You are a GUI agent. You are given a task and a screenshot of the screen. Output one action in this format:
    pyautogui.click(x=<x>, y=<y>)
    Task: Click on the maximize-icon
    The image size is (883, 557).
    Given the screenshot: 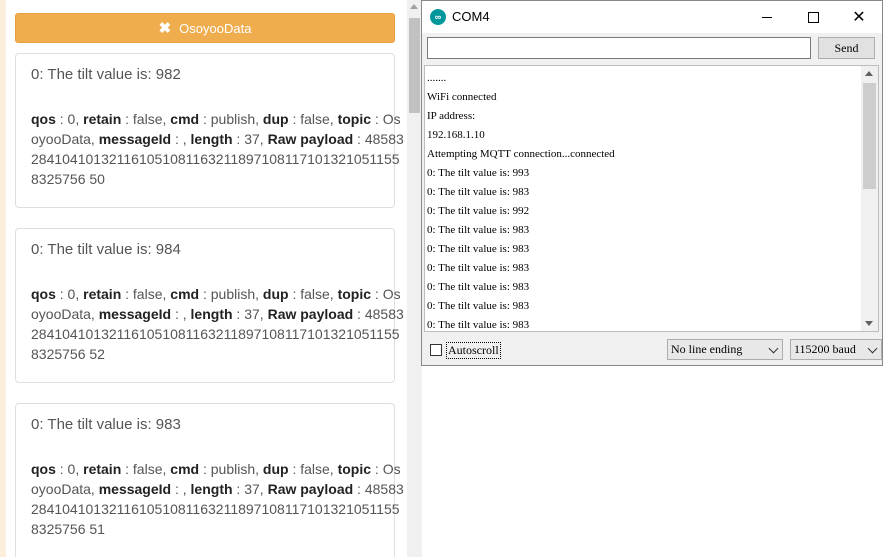 What is the action you would take?
    pyautogui.click(x=813, y=17)
    